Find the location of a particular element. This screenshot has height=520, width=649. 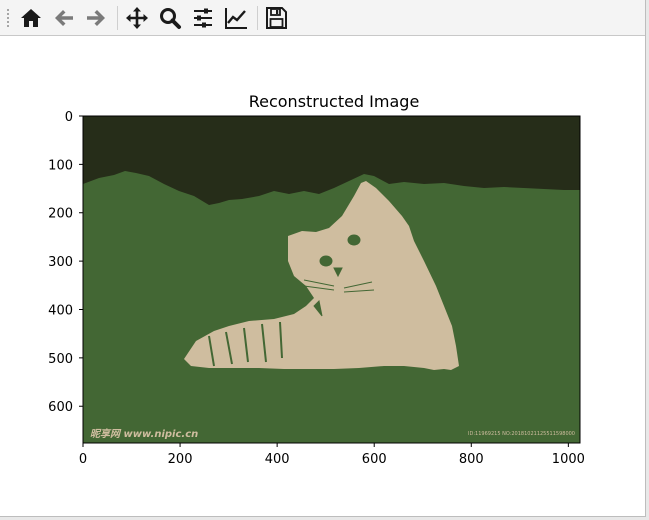

pan-button is located at coordinates (137, 18).